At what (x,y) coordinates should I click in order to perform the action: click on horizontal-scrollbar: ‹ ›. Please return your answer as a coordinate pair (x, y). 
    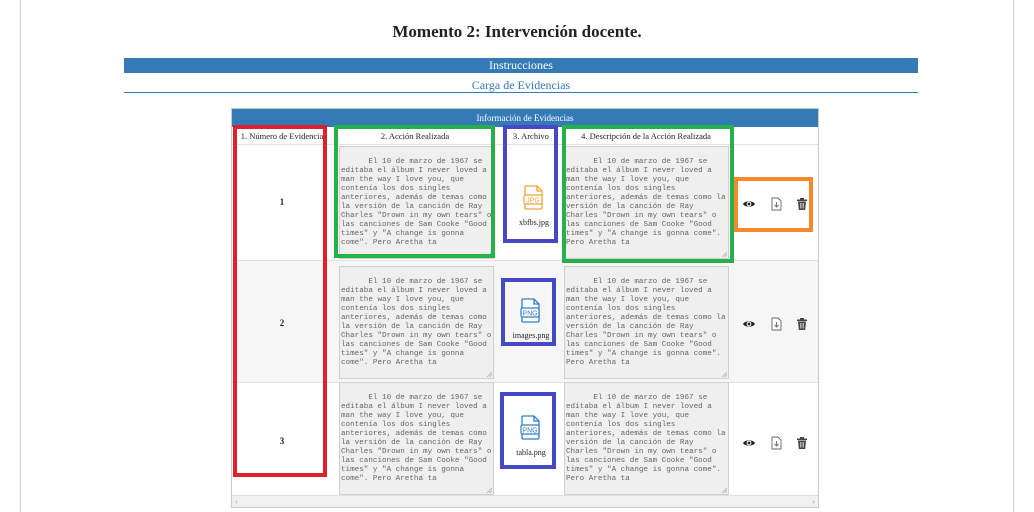
    Looking at the image, I should click on (525, 501).